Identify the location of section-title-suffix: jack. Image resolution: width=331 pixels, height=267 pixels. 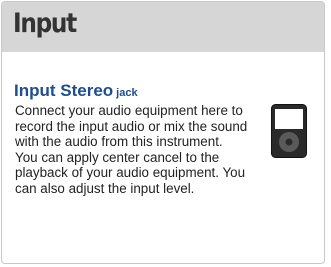
(127, 93).